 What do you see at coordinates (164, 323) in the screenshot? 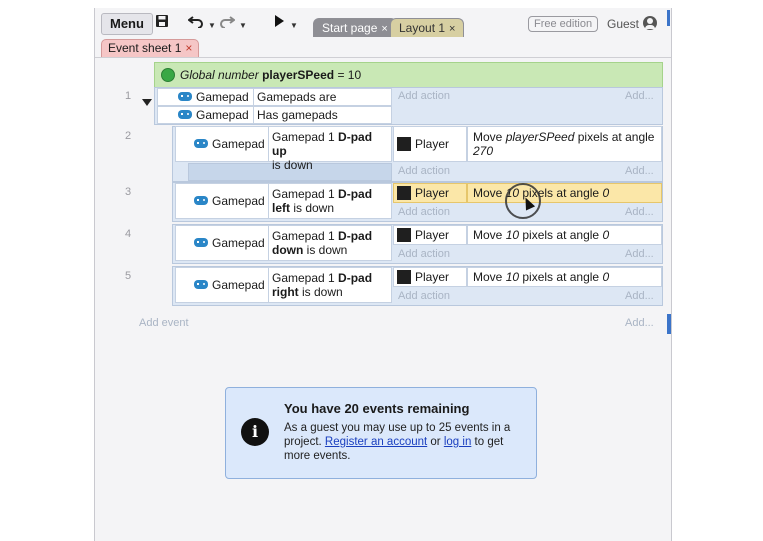
I see `add-event-link: Add event` at bounding box center [164, 323].